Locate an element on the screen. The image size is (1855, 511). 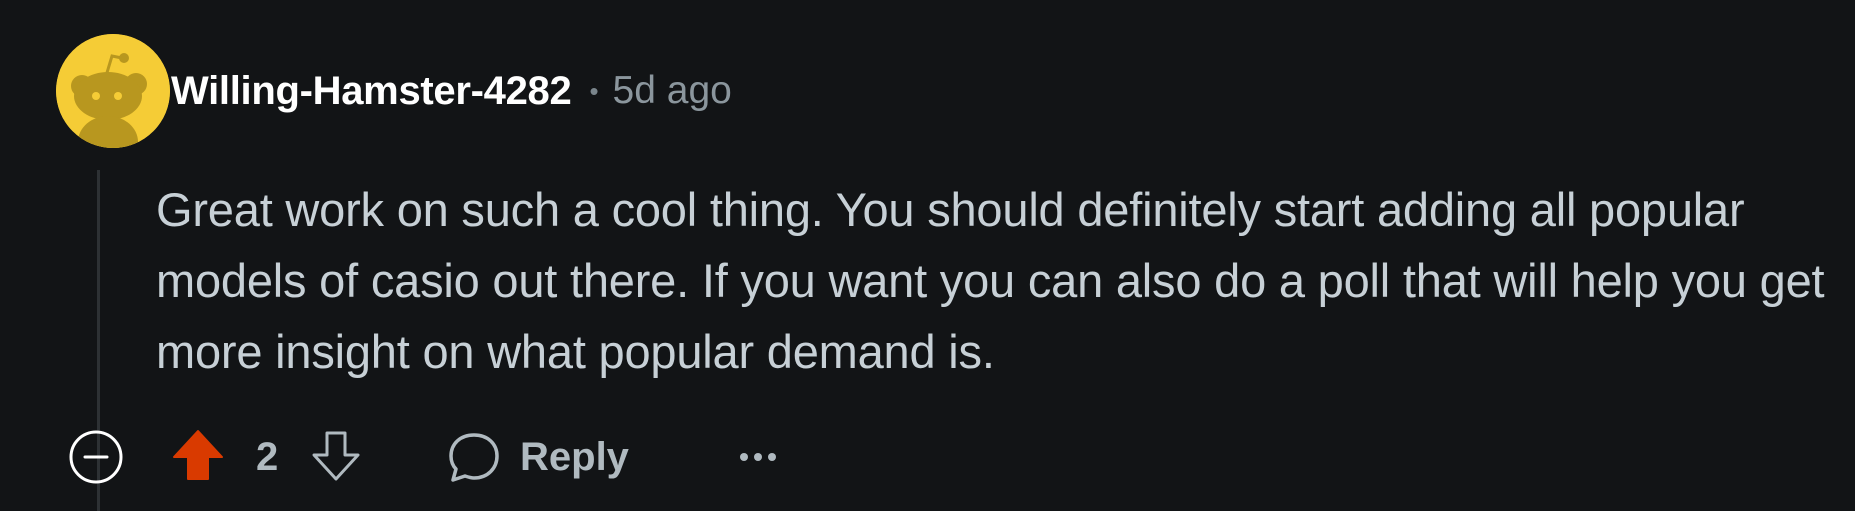
ellipsis-icon is located at coordinates (758, 457).